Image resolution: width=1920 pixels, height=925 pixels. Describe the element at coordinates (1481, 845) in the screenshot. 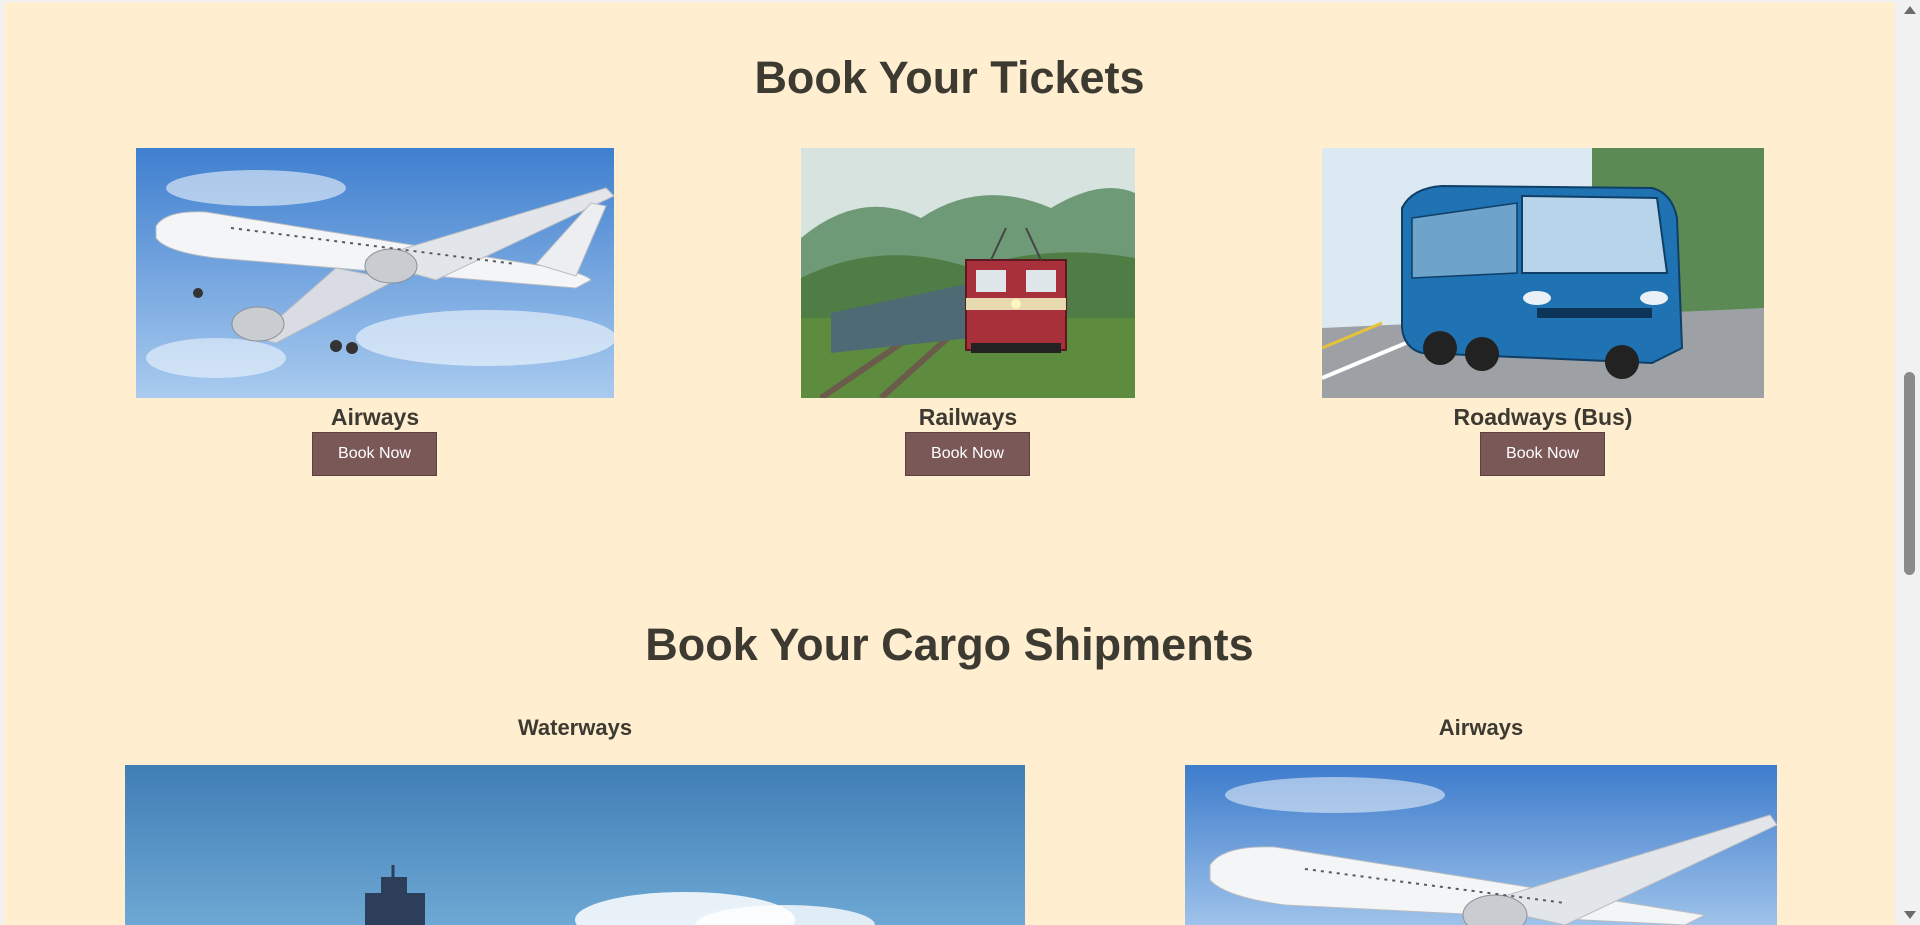

I see `cargo-airplane-image` at that location.